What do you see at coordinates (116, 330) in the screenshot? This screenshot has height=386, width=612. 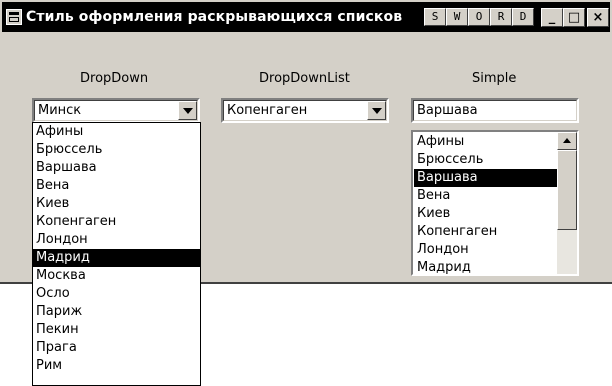 I see `list-item: Пекин` at bounding box center [116, 330].